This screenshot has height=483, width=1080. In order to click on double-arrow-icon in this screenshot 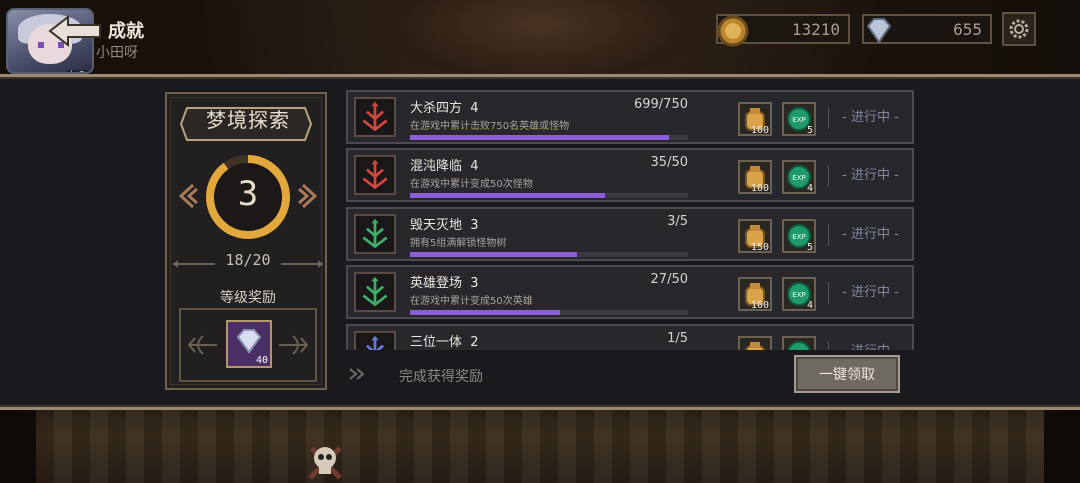, I will do `click(357, 374)`.